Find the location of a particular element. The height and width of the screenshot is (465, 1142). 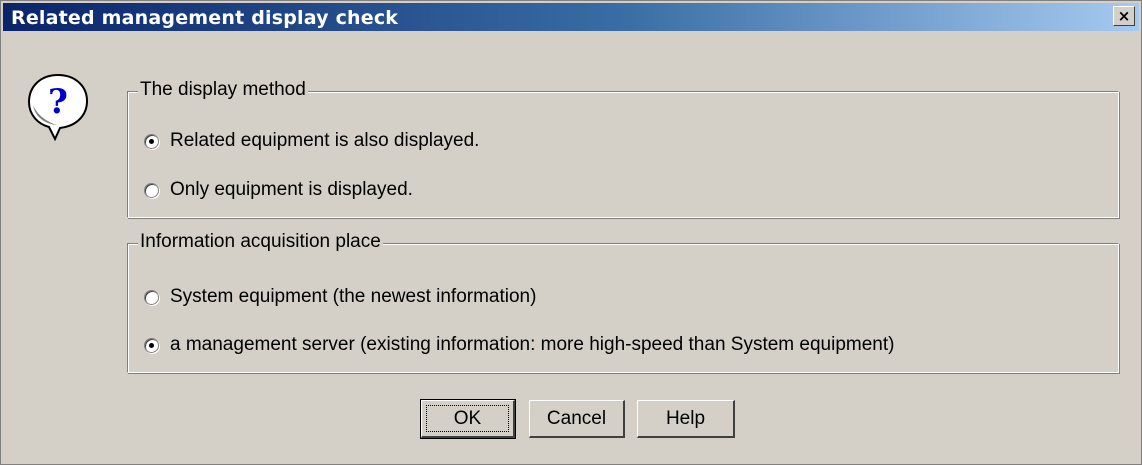

acquisition-place-legend: Information acquisition place is located at coordinates (260, 242).